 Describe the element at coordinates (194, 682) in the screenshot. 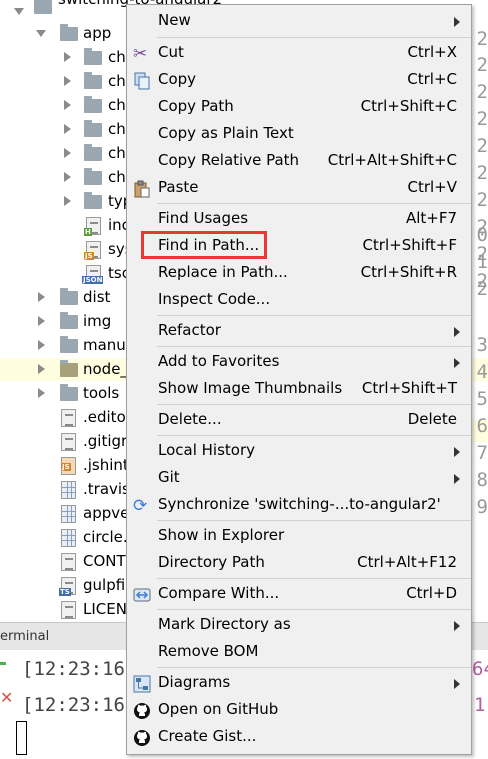

I see `menu-item-label: Diagrams` at that location.